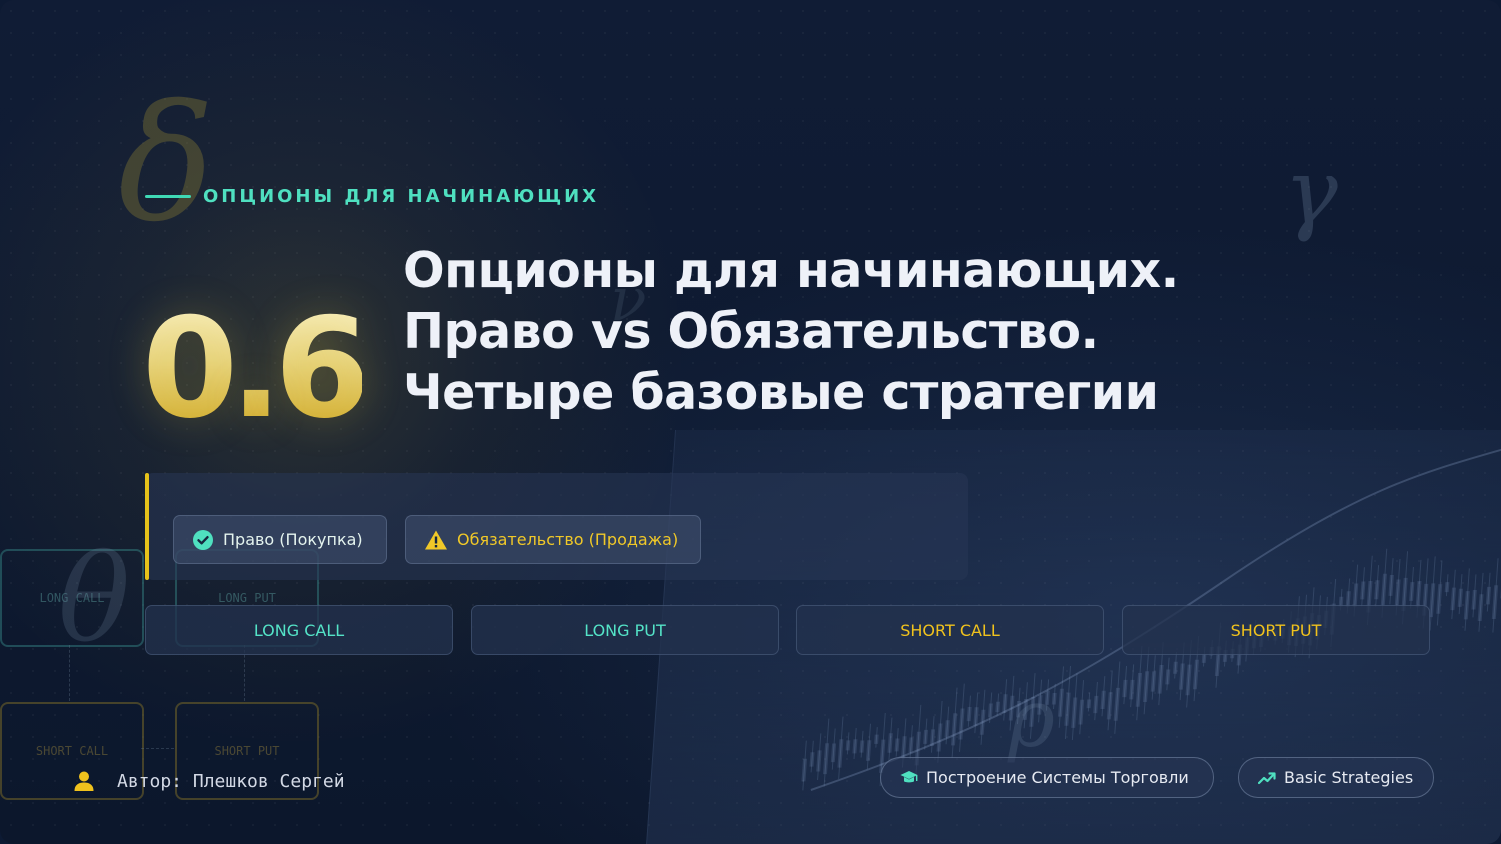 The width and height of the screenshot is (1501, 844). What do you see at coordinates (1349, 777) in the screenshot?
I see `tag-label: Basic Strategies` at bounding box center [1349, 777].